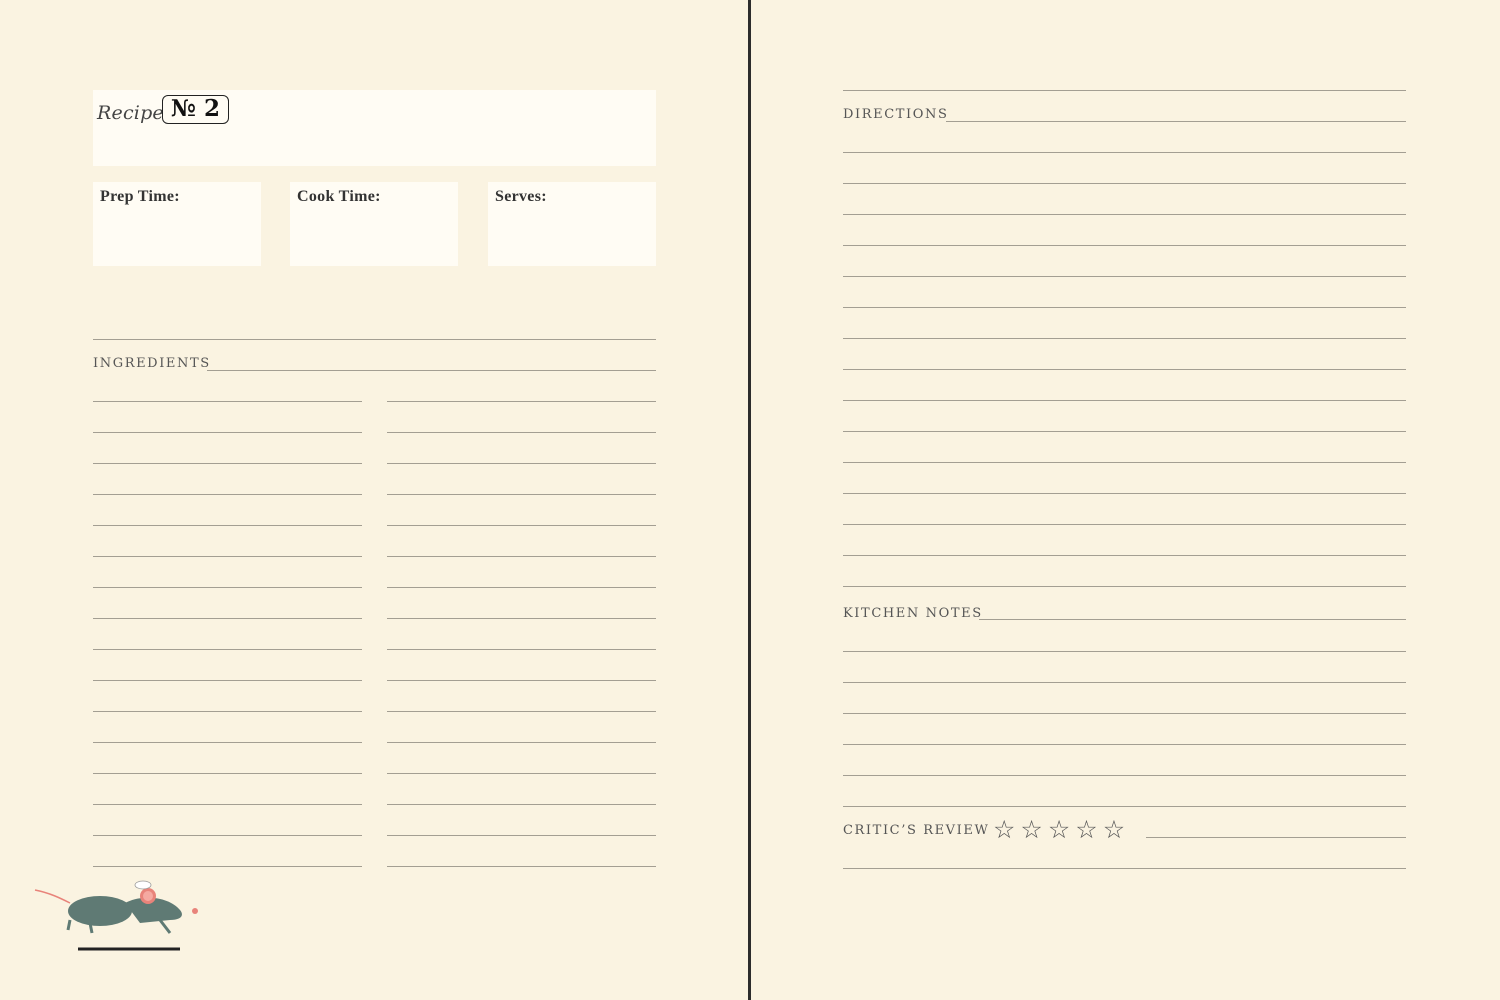 The image size is (1500, 1000). Describe the element at coordinates (177, 224) in the screenshot. I see `prep-time-box: Prep Time:` at that location.